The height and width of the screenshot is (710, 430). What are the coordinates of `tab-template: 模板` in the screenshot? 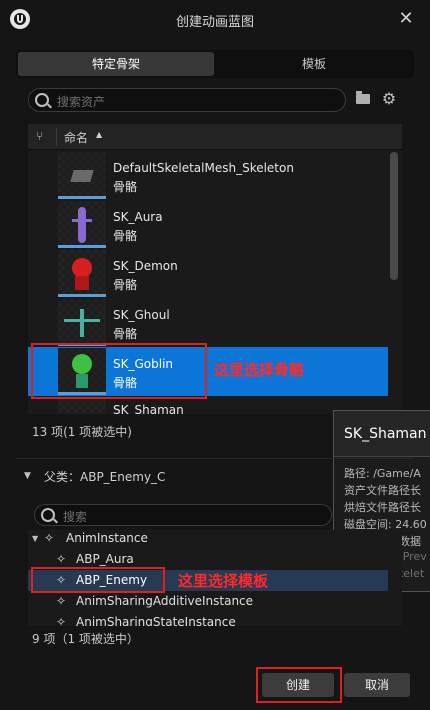 It's located at (314, 64).